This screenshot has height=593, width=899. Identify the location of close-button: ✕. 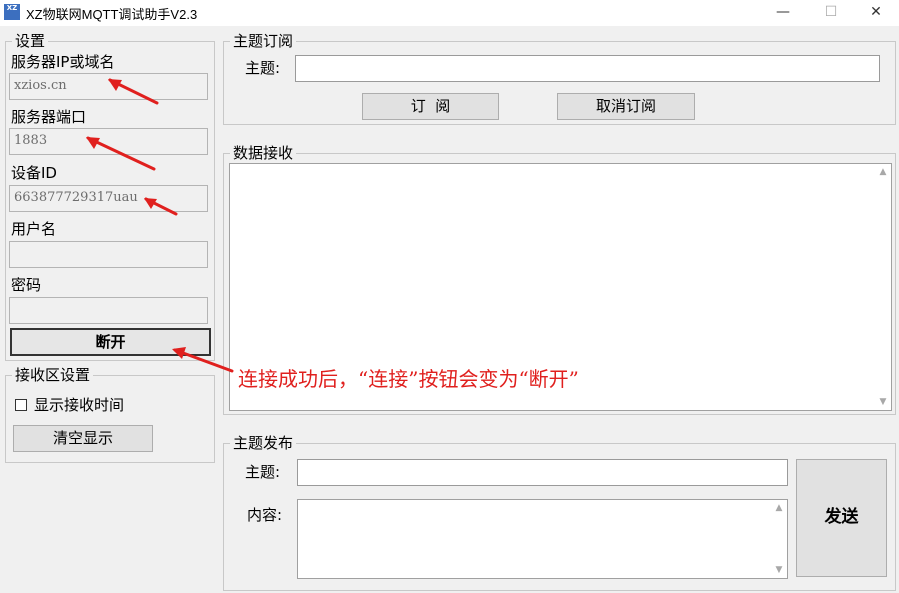
(876, 13).